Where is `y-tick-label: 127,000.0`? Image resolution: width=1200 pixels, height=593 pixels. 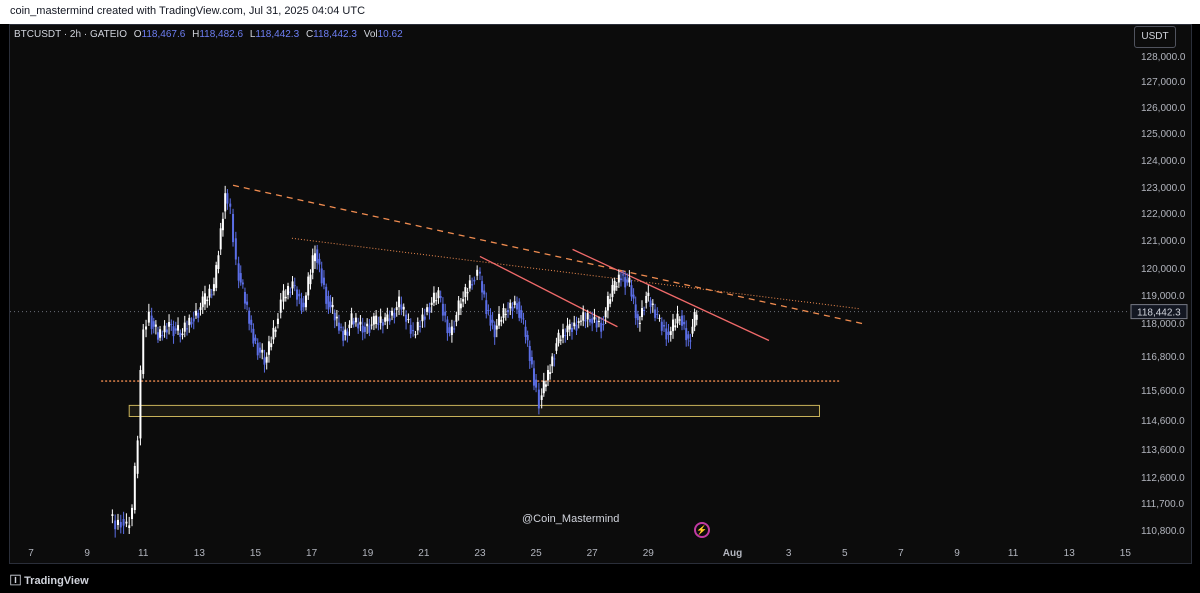 y-tick-label: 127,000.0 is located at coordinates (1163, 82).